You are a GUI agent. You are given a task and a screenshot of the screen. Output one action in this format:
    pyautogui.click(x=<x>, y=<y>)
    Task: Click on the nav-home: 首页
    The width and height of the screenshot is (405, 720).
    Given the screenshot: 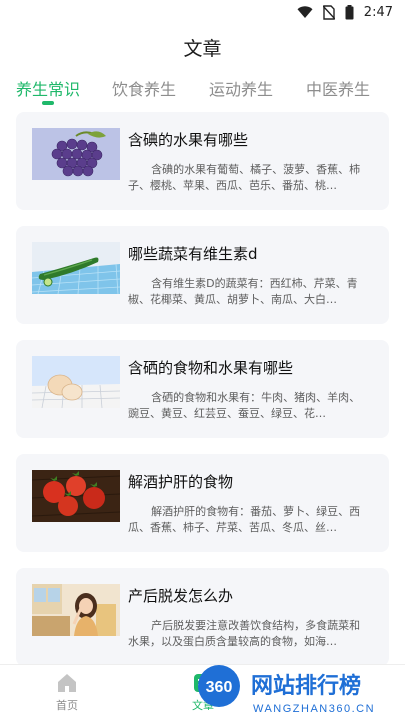 What is the action you would take?
    pyautogui.click(x=67, y=692)
    